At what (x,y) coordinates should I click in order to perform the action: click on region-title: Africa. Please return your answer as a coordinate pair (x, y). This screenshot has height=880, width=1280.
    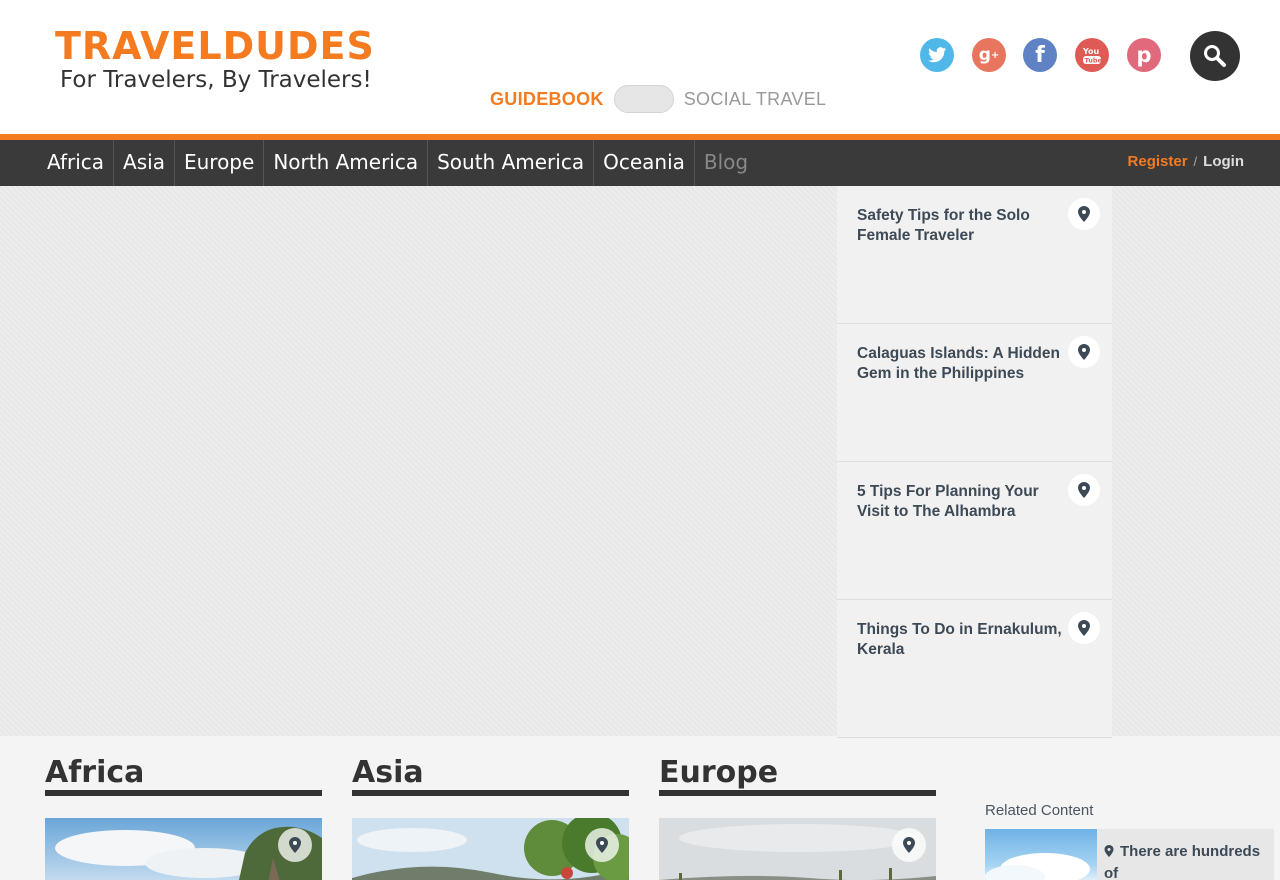
    Looking at the image, I should click on (183, 773).